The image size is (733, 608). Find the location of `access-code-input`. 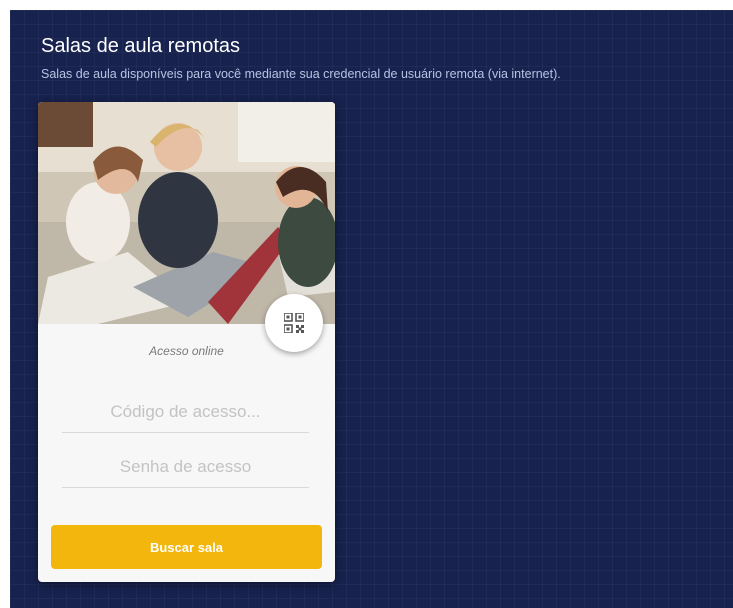

access-code-input is located at coordinates (185, 412).